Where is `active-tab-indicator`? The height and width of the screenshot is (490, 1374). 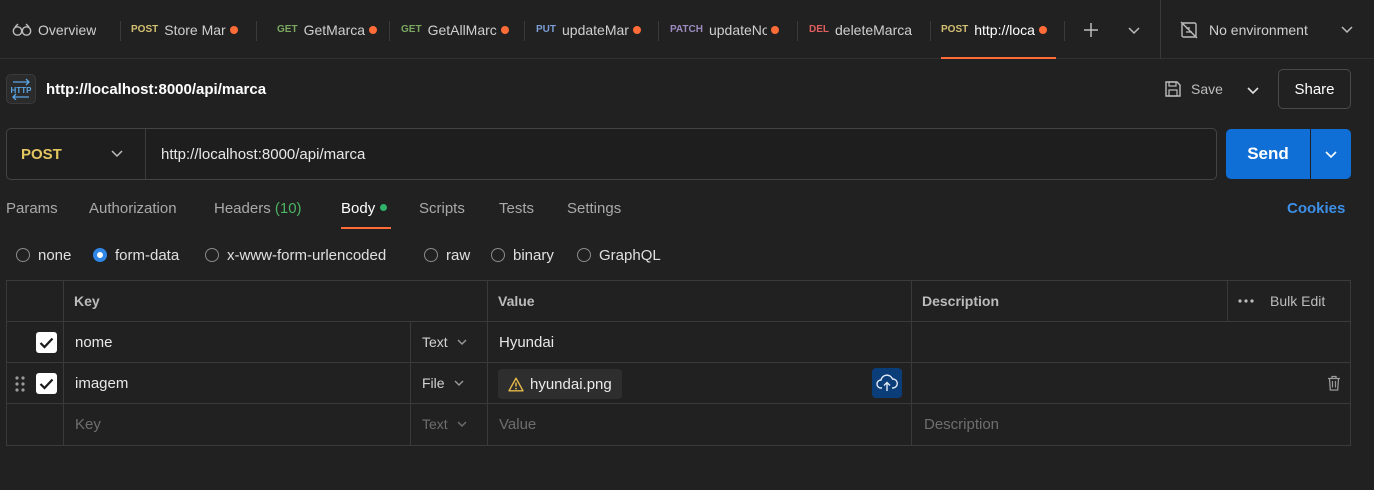 active-tab-indicator is located at coordinates (998, 58).